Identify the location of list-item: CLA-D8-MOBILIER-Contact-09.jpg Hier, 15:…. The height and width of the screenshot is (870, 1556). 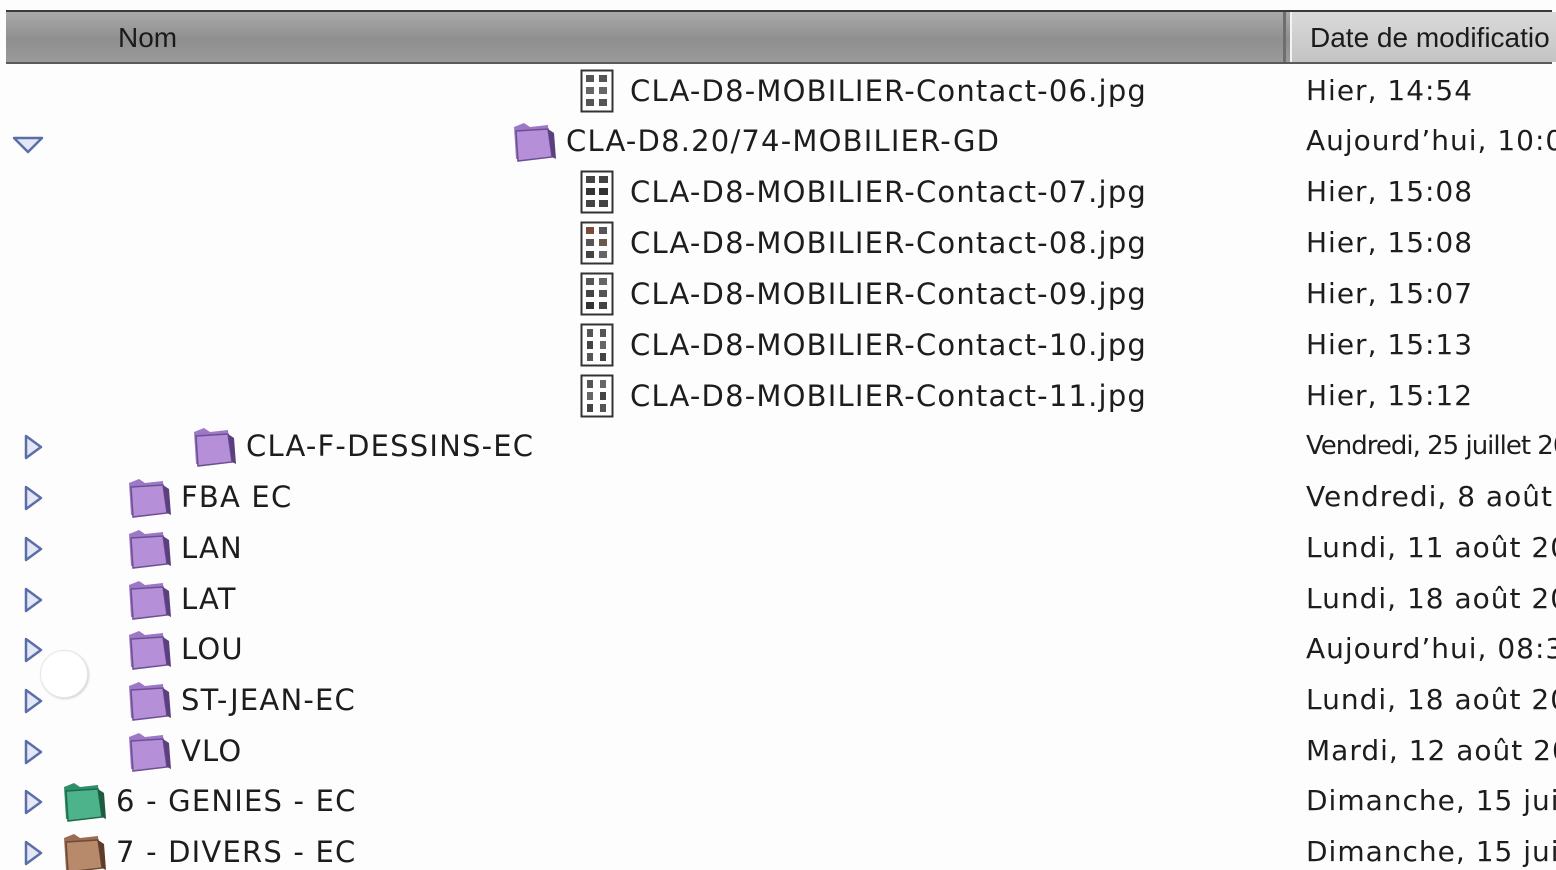
(778, 294).